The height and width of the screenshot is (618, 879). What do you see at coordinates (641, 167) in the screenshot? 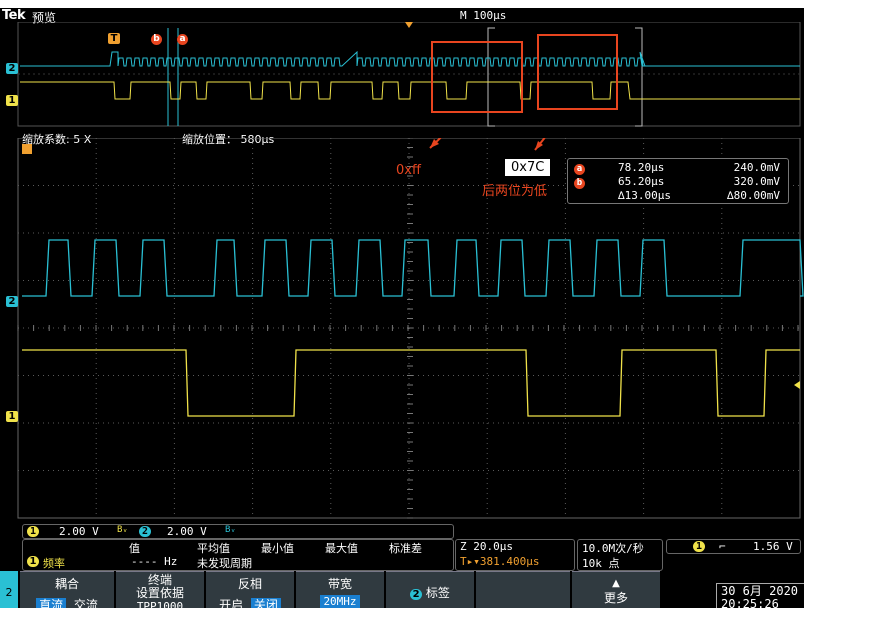
I see `cursor-a-time: 78.20µs` at bounding box center [641, 167].